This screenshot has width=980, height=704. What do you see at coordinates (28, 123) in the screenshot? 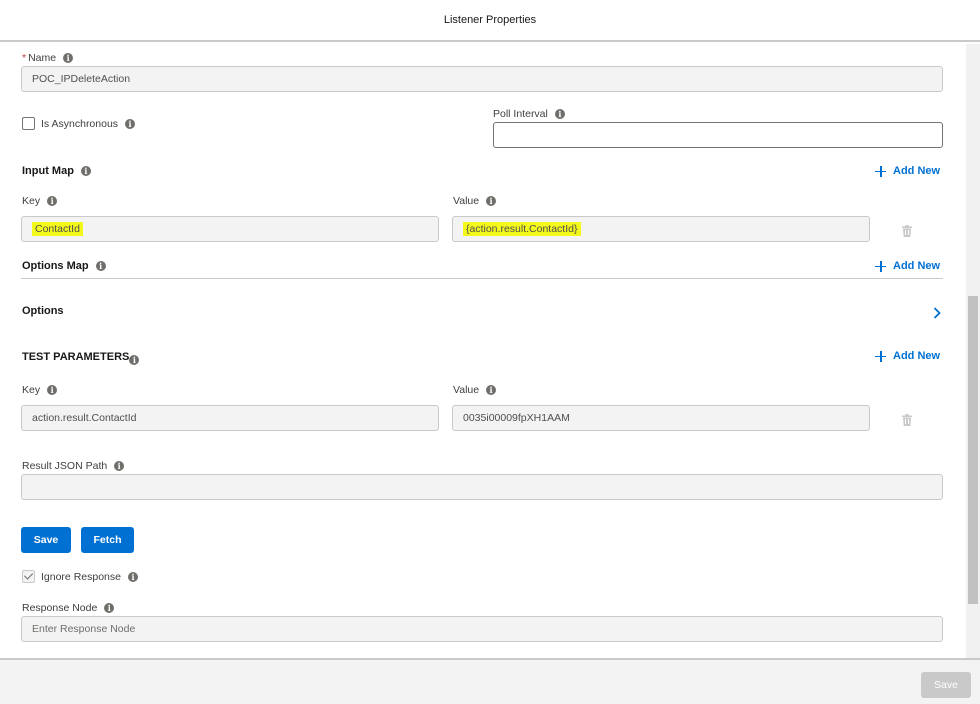
I see `is-asynchronous-checkbox` at bounding box center [28, 123].